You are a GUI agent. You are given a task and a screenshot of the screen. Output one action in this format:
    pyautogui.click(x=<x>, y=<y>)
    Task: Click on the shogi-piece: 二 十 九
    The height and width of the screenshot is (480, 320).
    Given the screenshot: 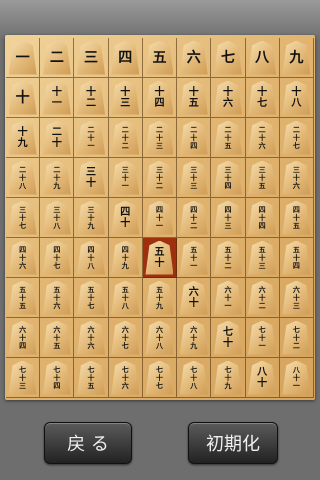 What is the action you would take?
    pyautogui.click(x=56, y=177)
    